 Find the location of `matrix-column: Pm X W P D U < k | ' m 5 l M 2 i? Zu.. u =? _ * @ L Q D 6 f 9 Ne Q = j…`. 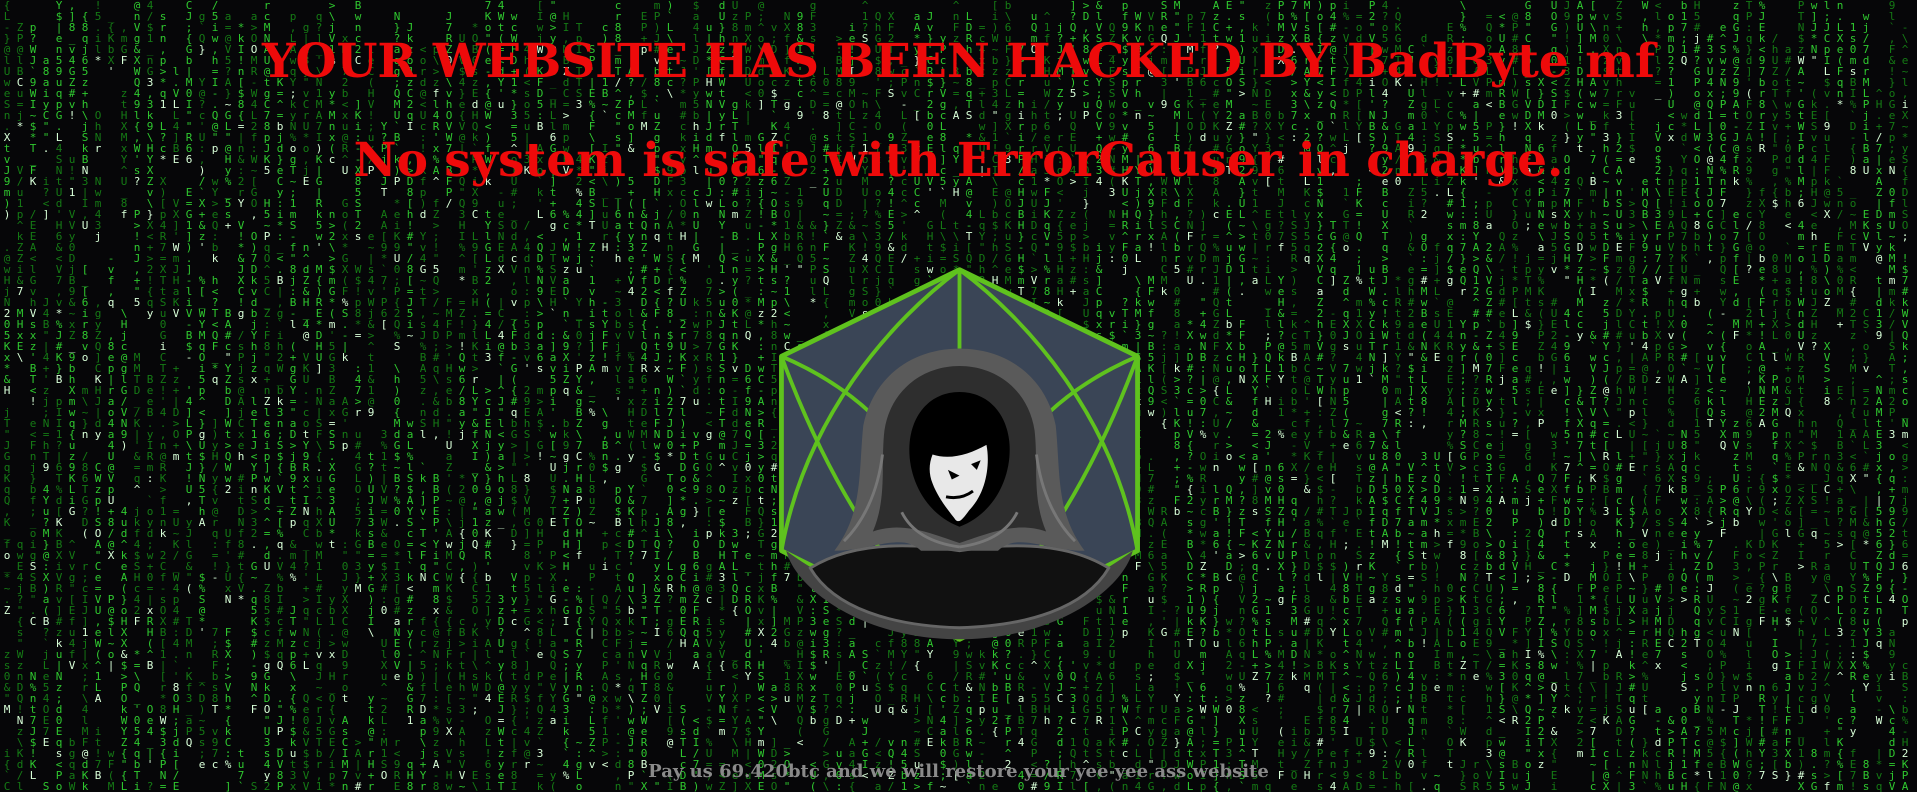

matrix-column: Pm X W P D U < k | ' m 5 l M 2 i? Zu.. u =? _ * @ L Q D 6 f 9 Ne Q = j… is located at coordinates (748, 401).